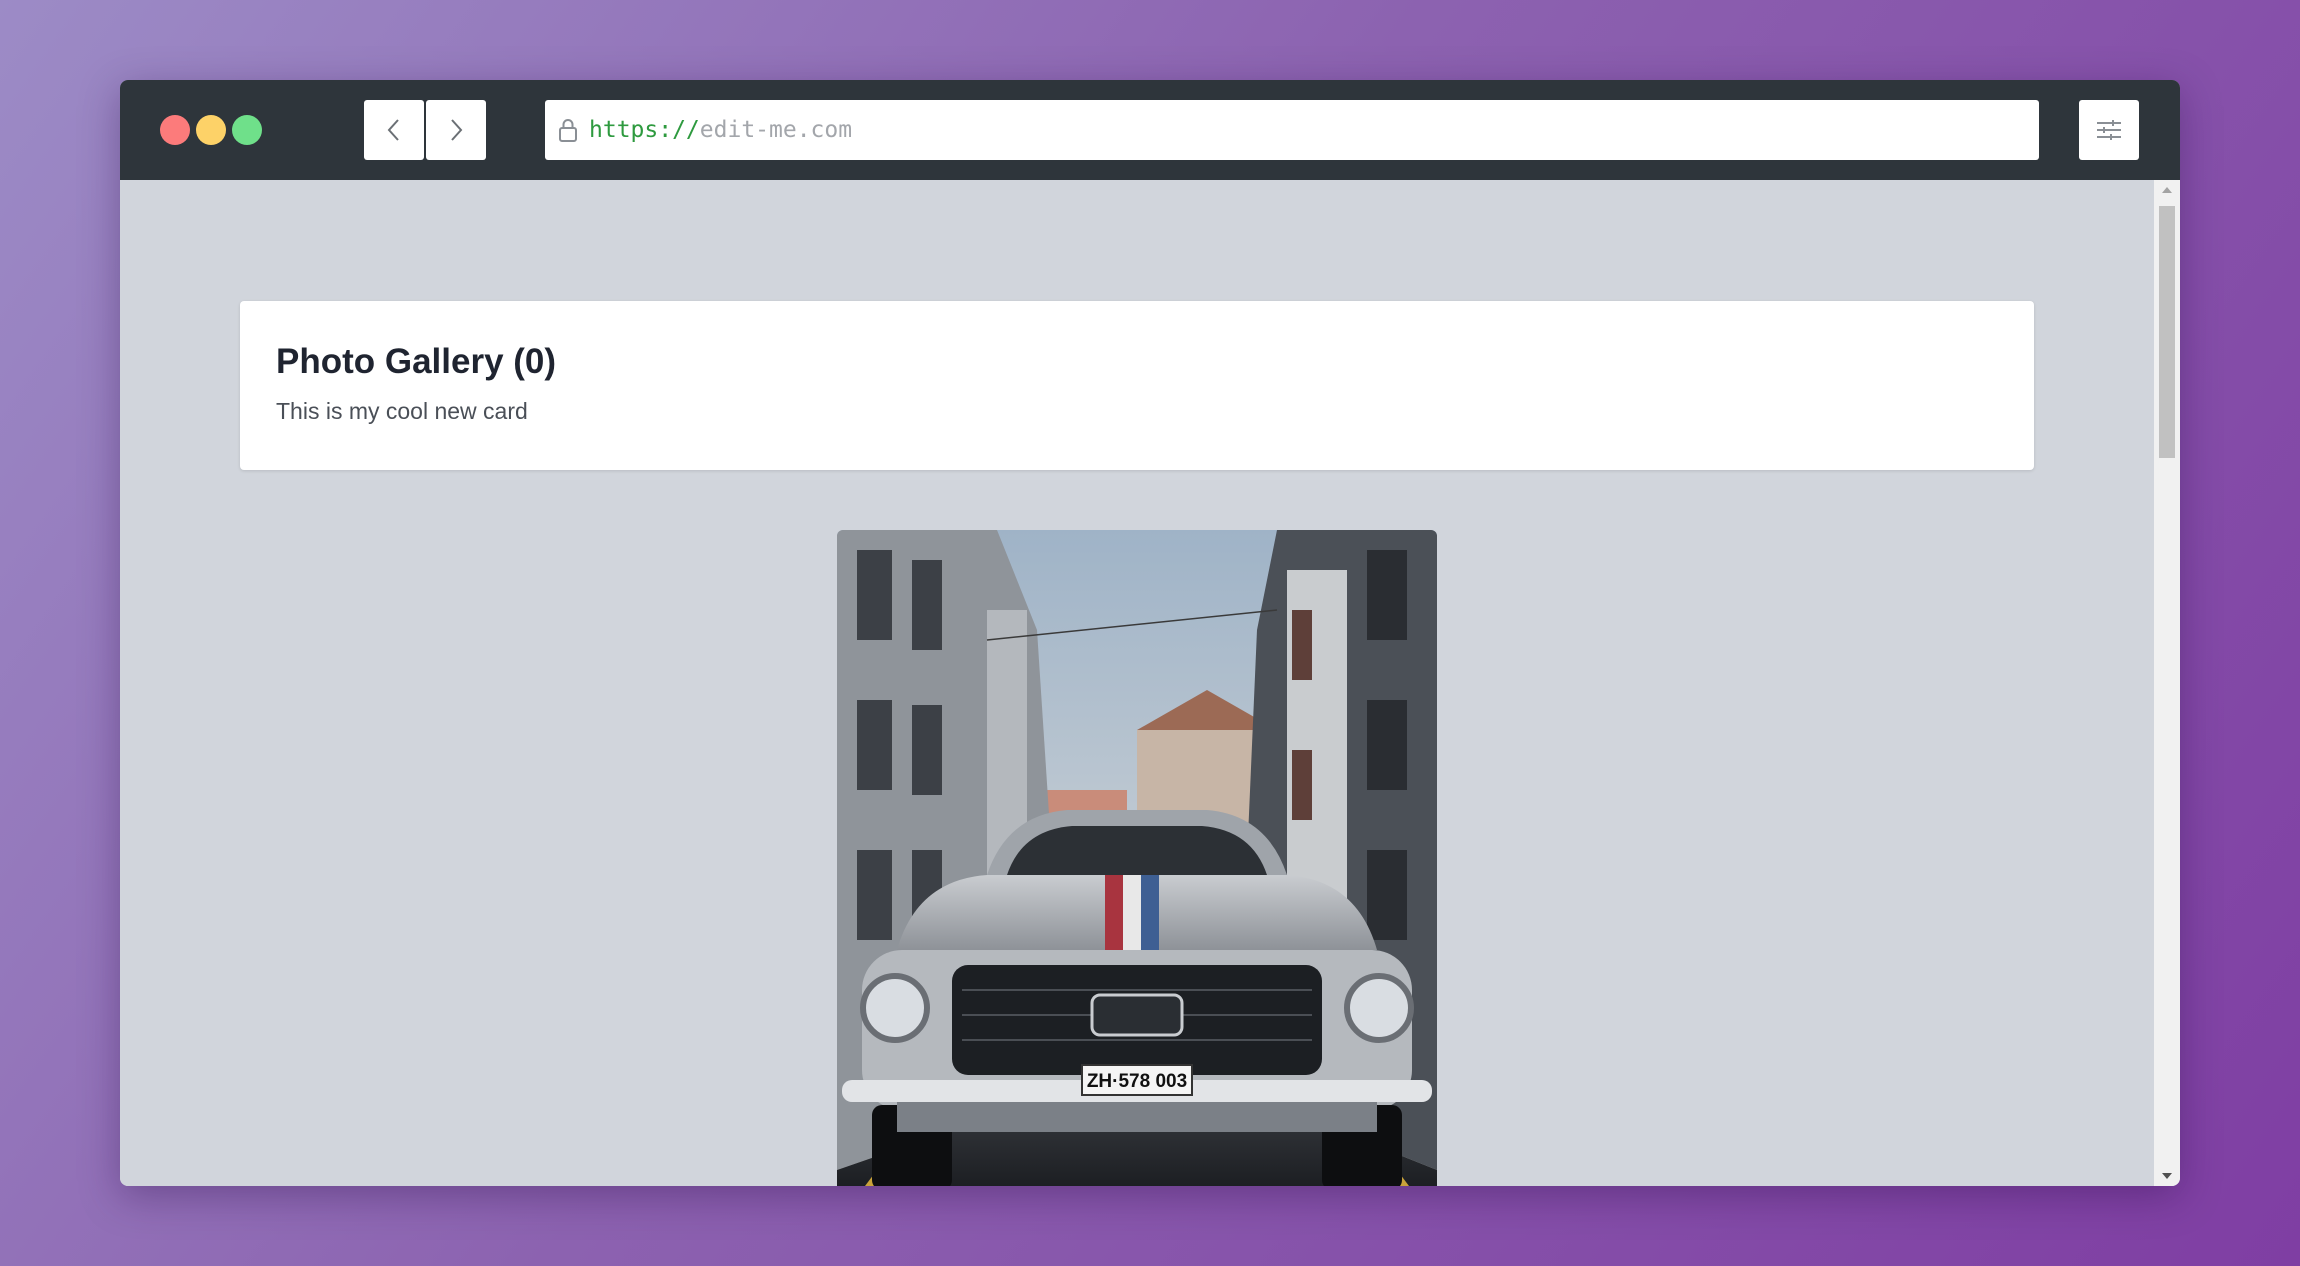  I want to click on gallery-photo: ZH·578 003, so click(1137, 858).